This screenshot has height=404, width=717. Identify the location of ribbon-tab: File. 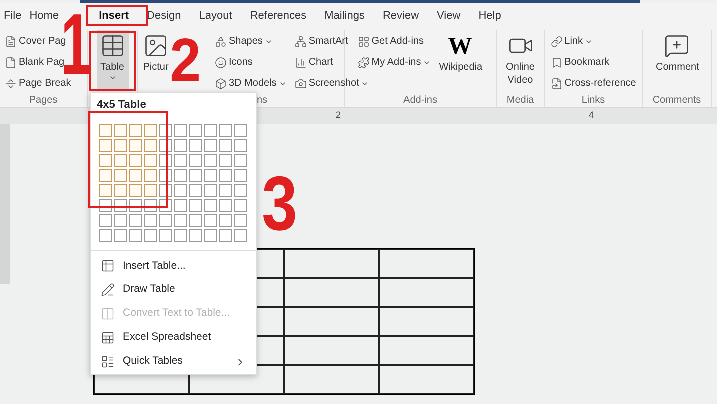
(13, 16).